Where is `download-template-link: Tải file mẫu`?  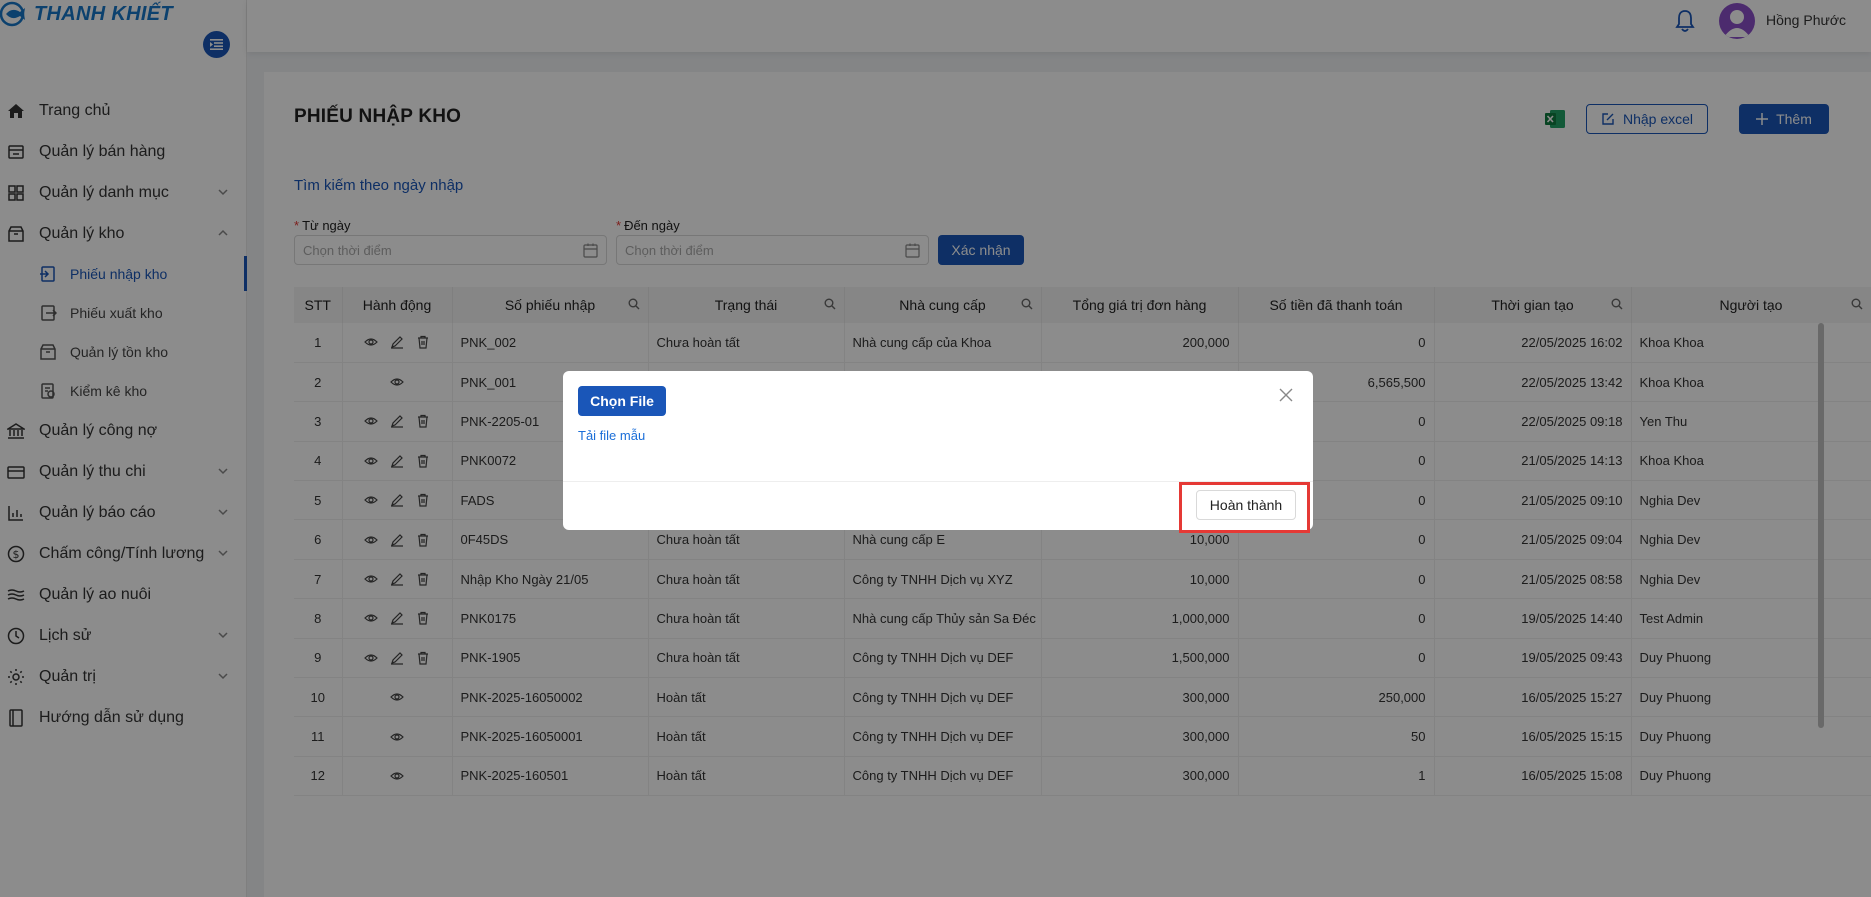
download-template-link: Tải file mẫu is located at coordinates (611, 435).